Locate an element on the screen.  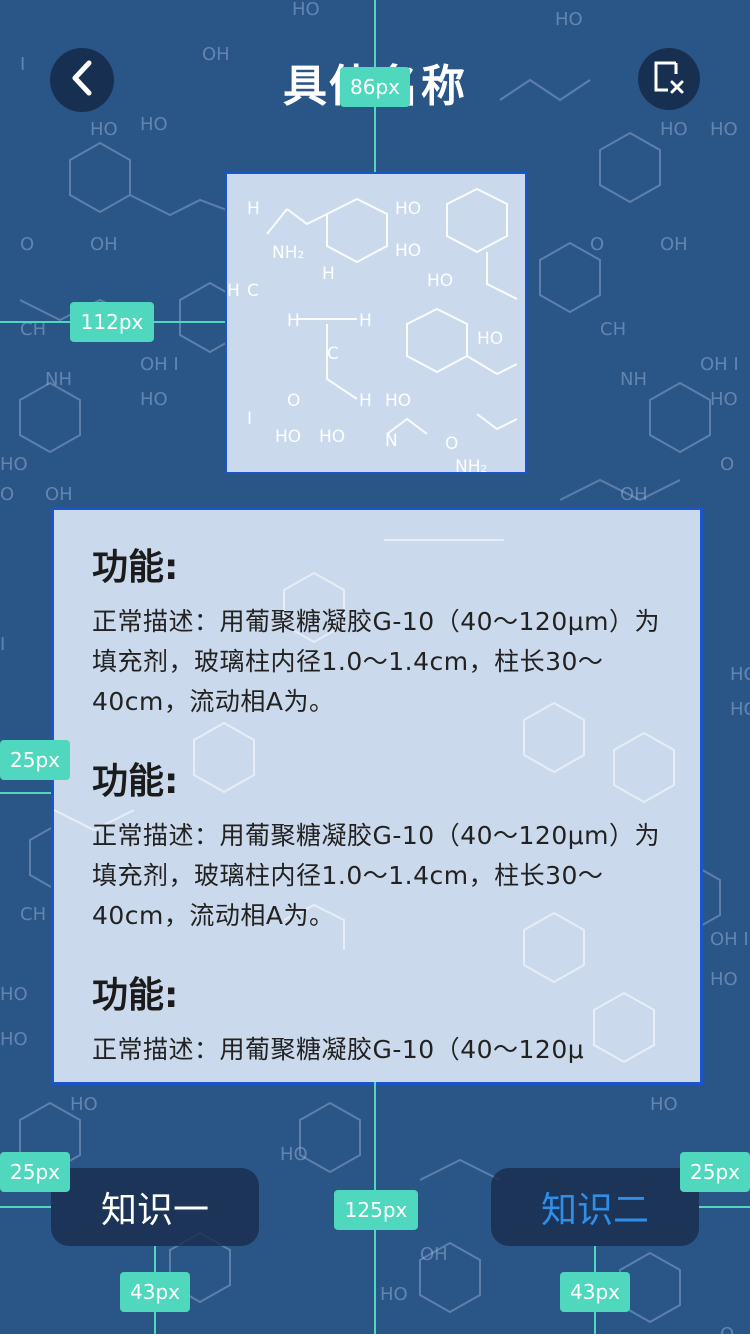
tab-knowledge-one: 知识一 is located at coordinates (155, 1207).